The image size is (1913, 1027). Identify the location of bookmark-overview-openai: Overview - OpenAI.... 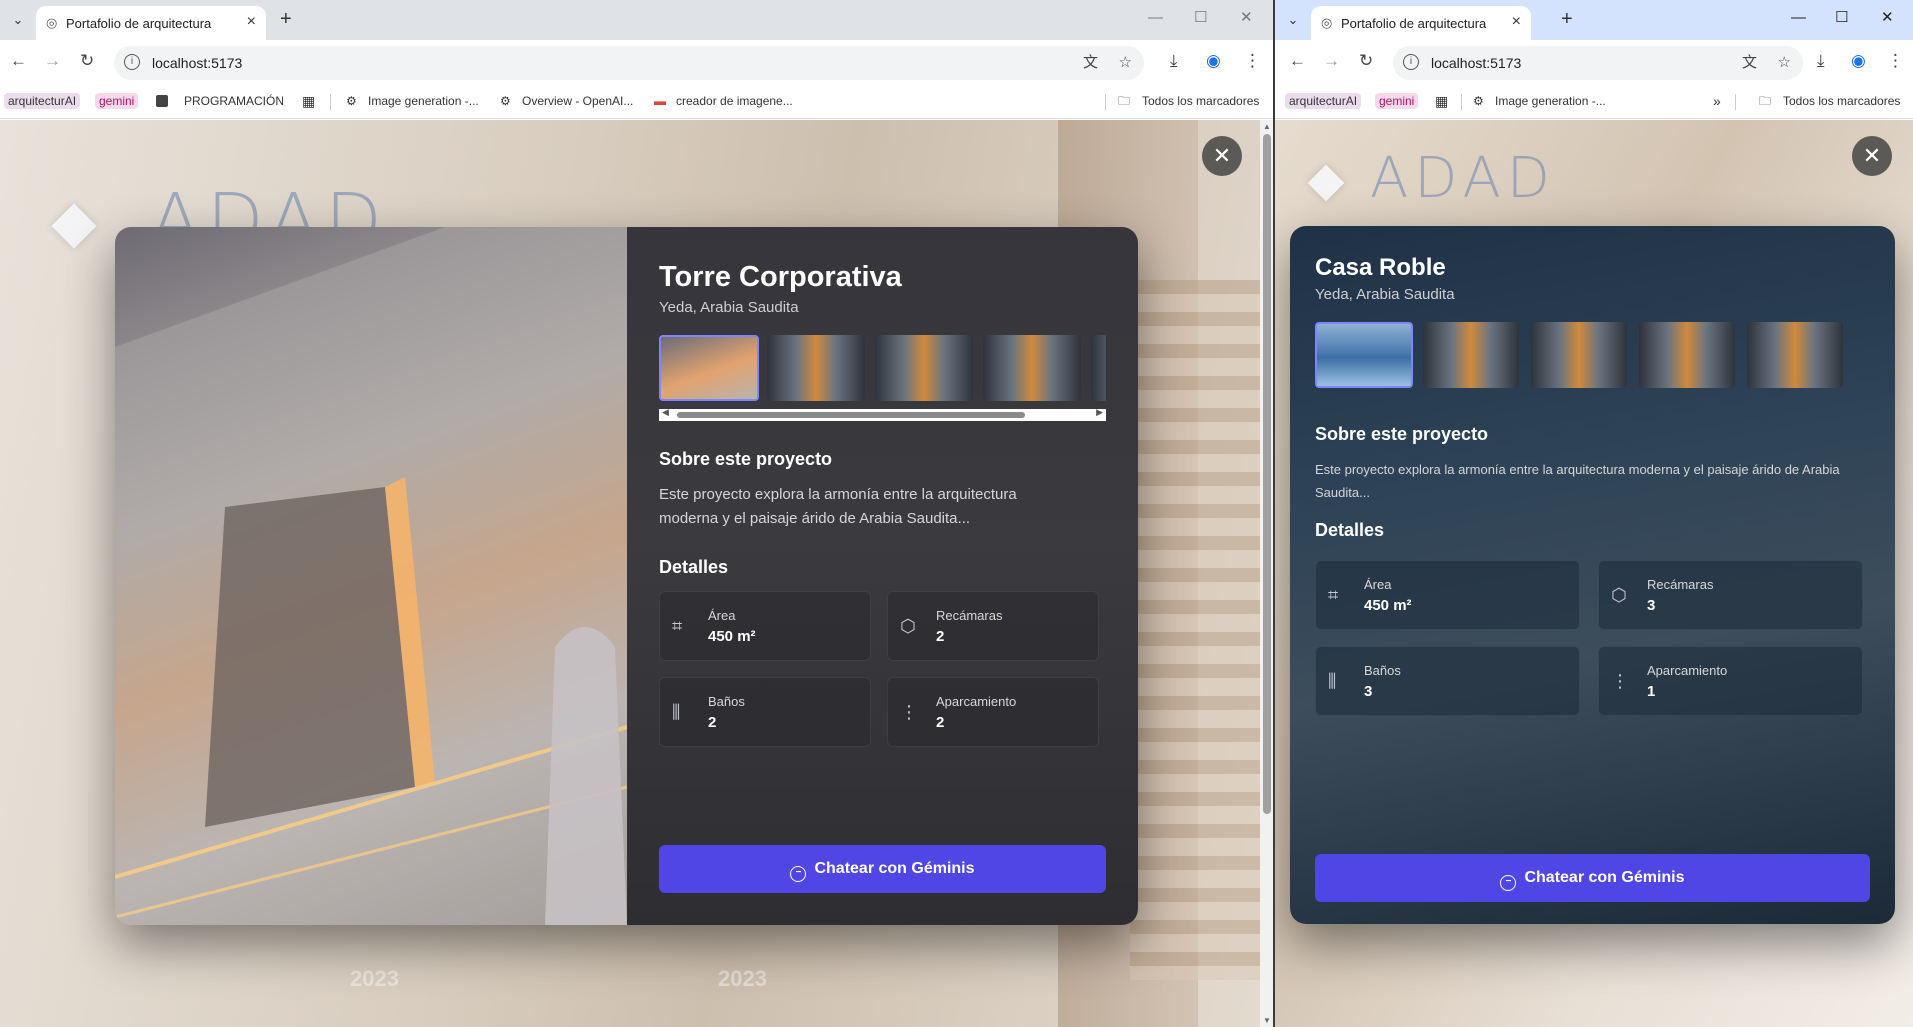
(577, 101).